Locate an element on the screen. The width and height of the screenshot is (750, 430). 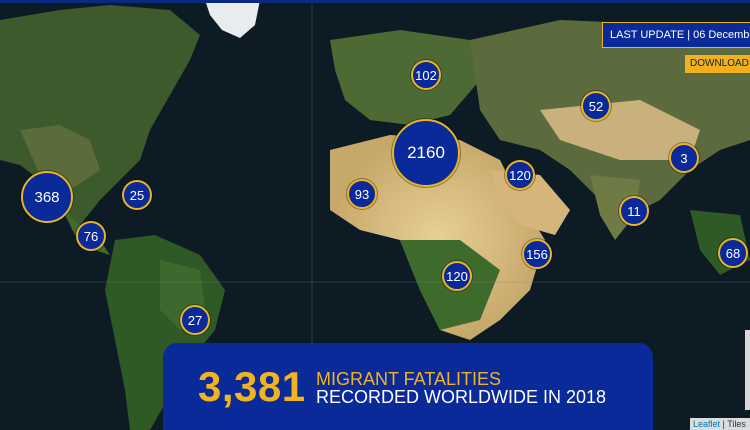
cluster-horn-of-africa: 156 is located at coordinates (537, 254).